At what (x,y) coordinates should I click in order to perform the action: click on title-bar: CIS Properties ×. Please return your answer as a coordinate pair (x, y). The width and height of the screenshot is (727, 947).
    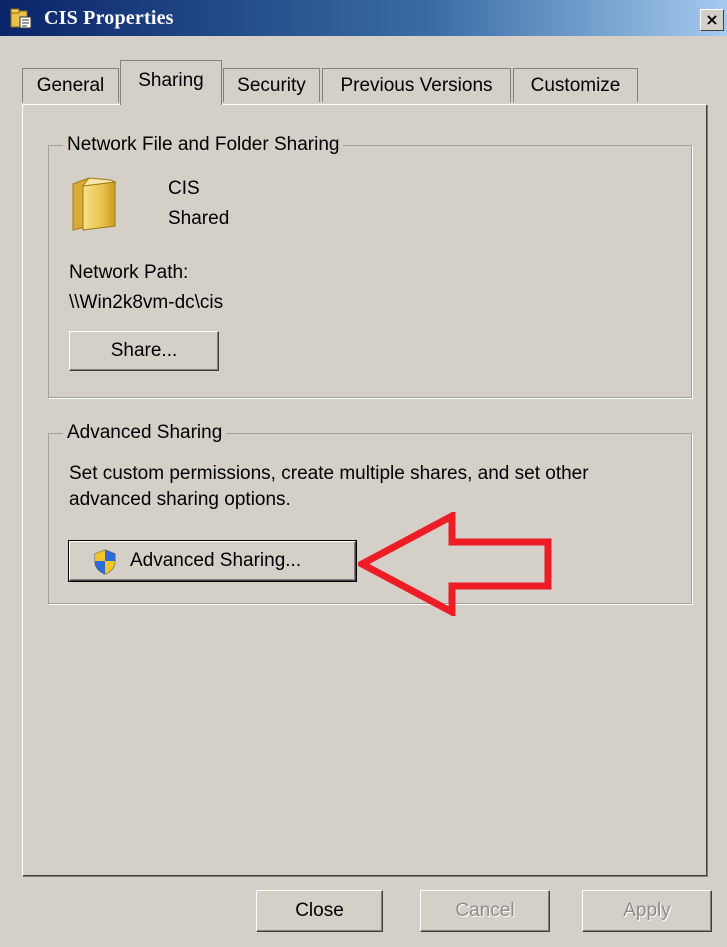
    Looking at the image, I should click on (363, 18).